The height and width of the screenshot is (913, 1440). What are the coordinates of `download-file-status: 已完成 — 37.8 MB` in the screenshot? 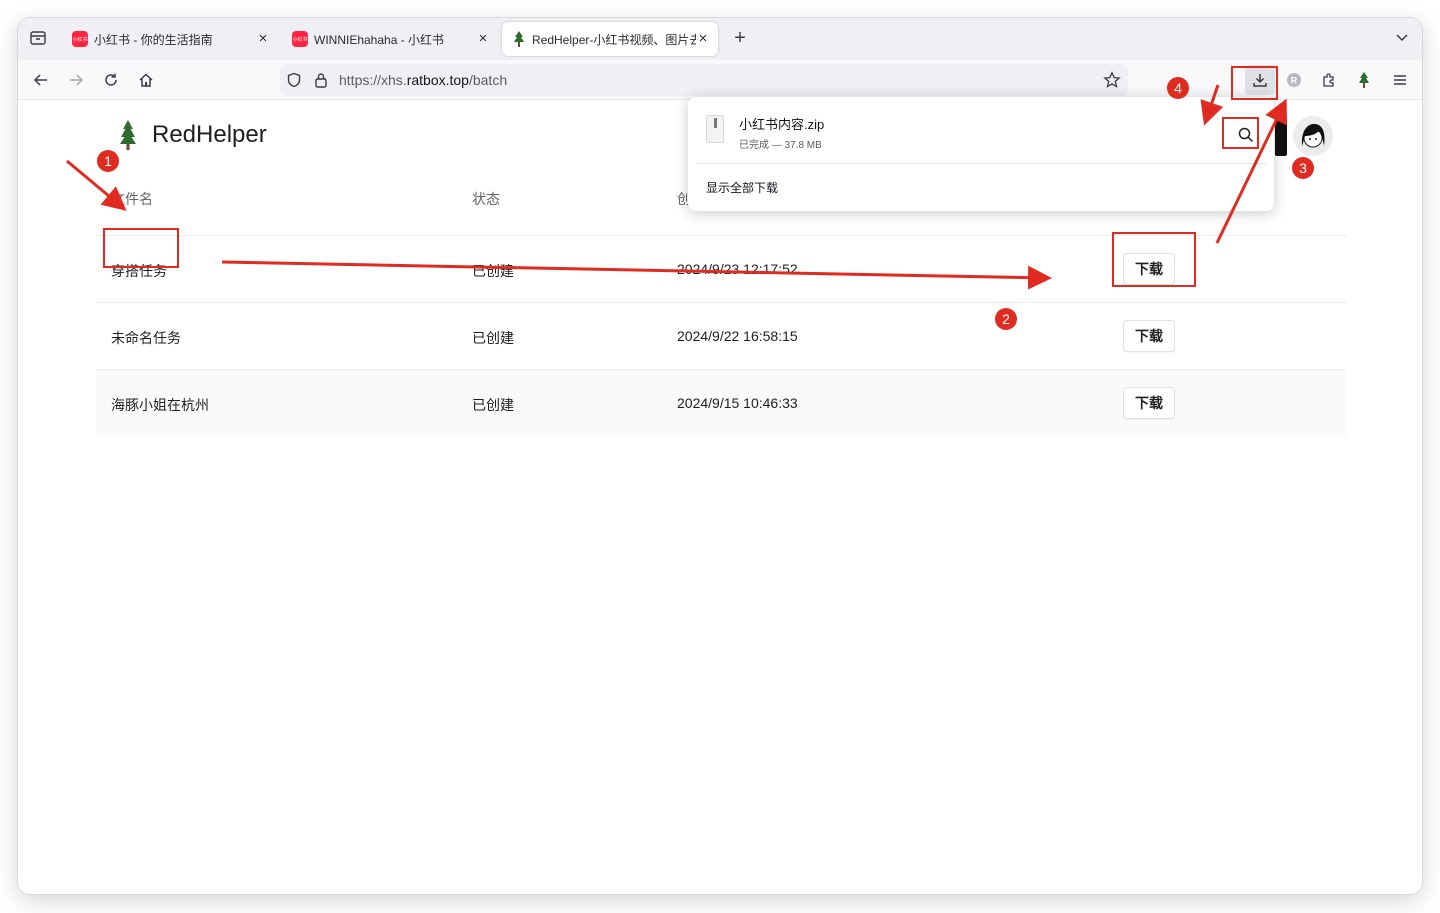 It's located at (780, 145).